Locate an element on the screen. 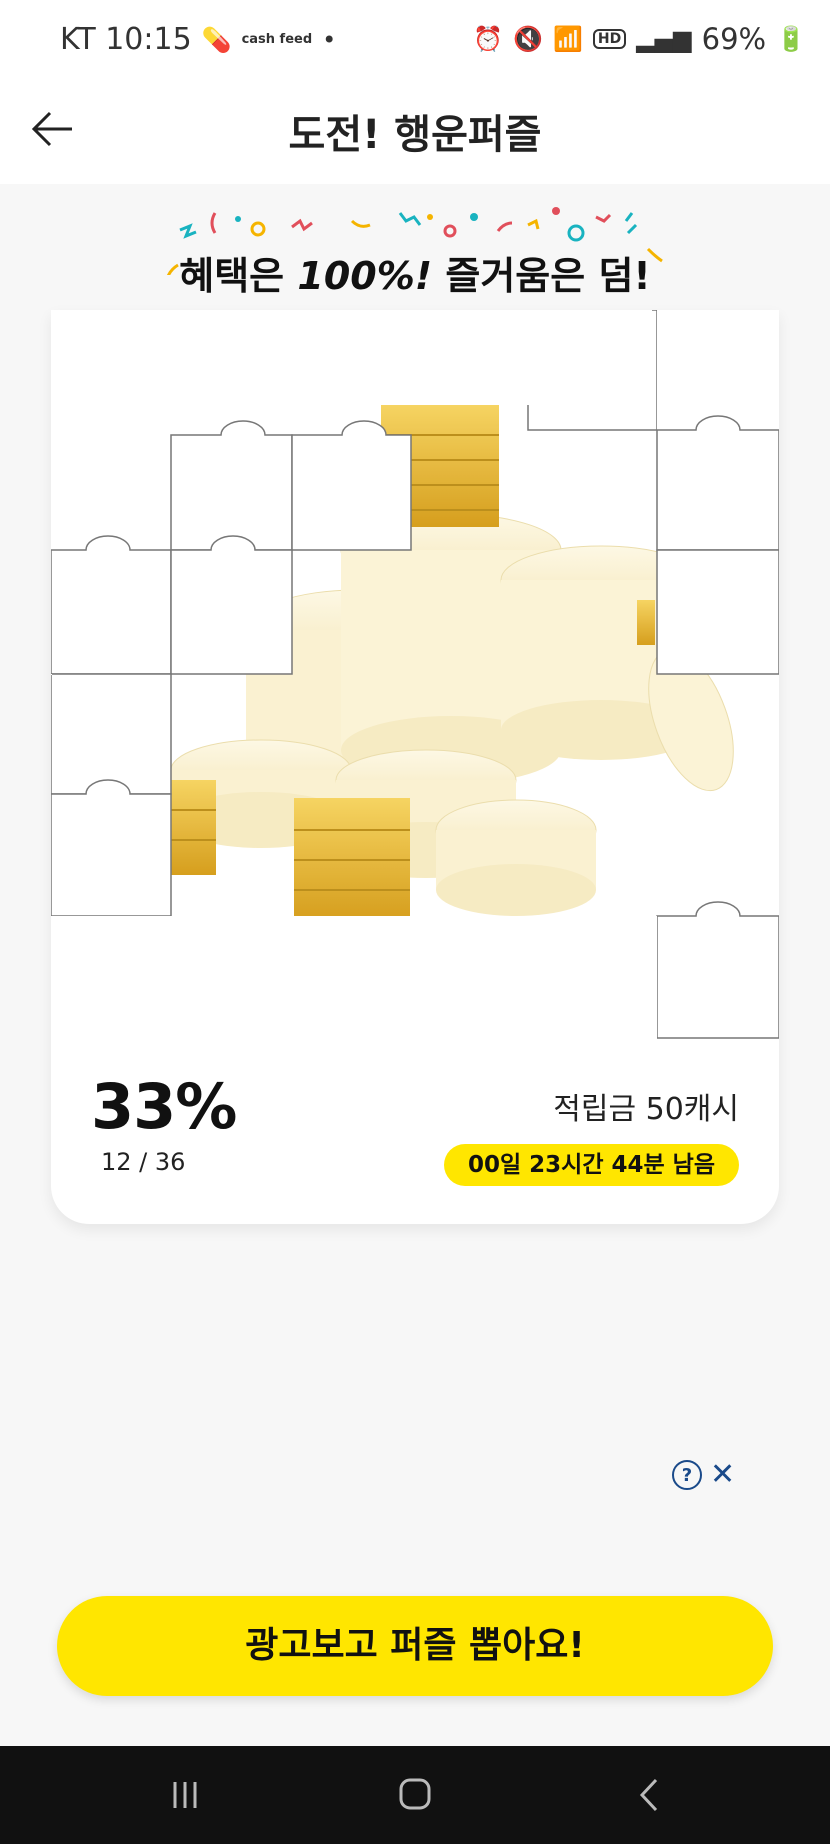 This screenshot has width=830, height=1844. banner-text-1: 혜택은 is located at coordinates (238, 276).